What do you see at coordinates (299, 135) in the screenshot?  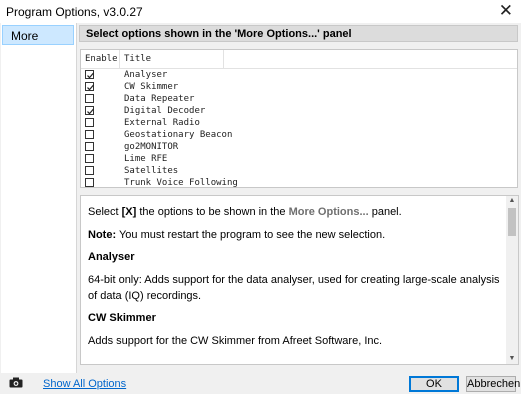 I see `option-row: Geostationary Beacon` at bounding box center [299, 135].